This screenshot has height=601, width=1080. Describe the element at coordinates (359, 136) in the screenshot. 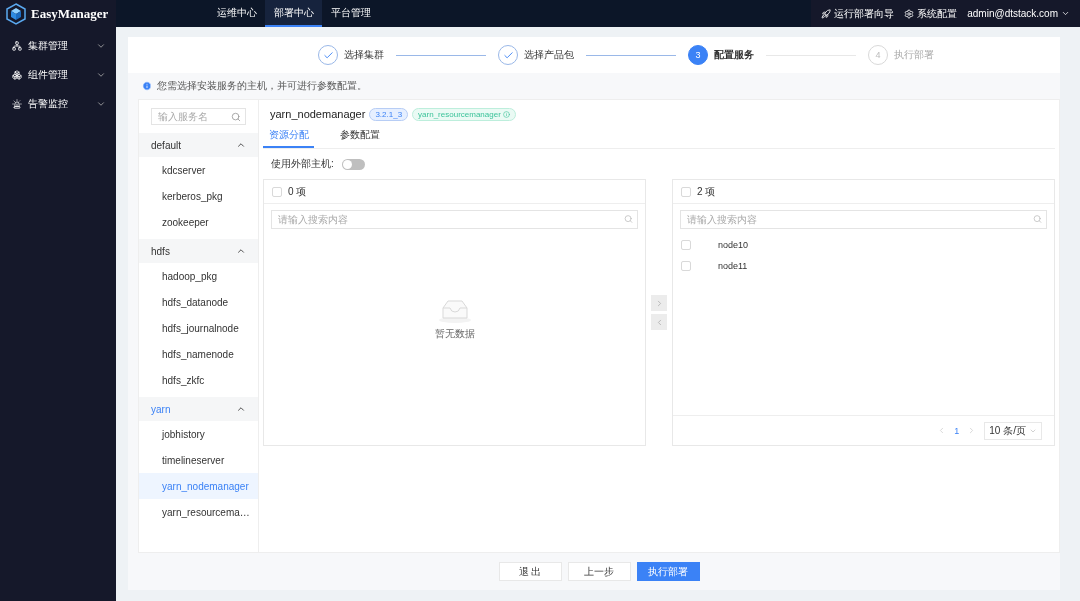

I see `tab: 参数配置` at that location.